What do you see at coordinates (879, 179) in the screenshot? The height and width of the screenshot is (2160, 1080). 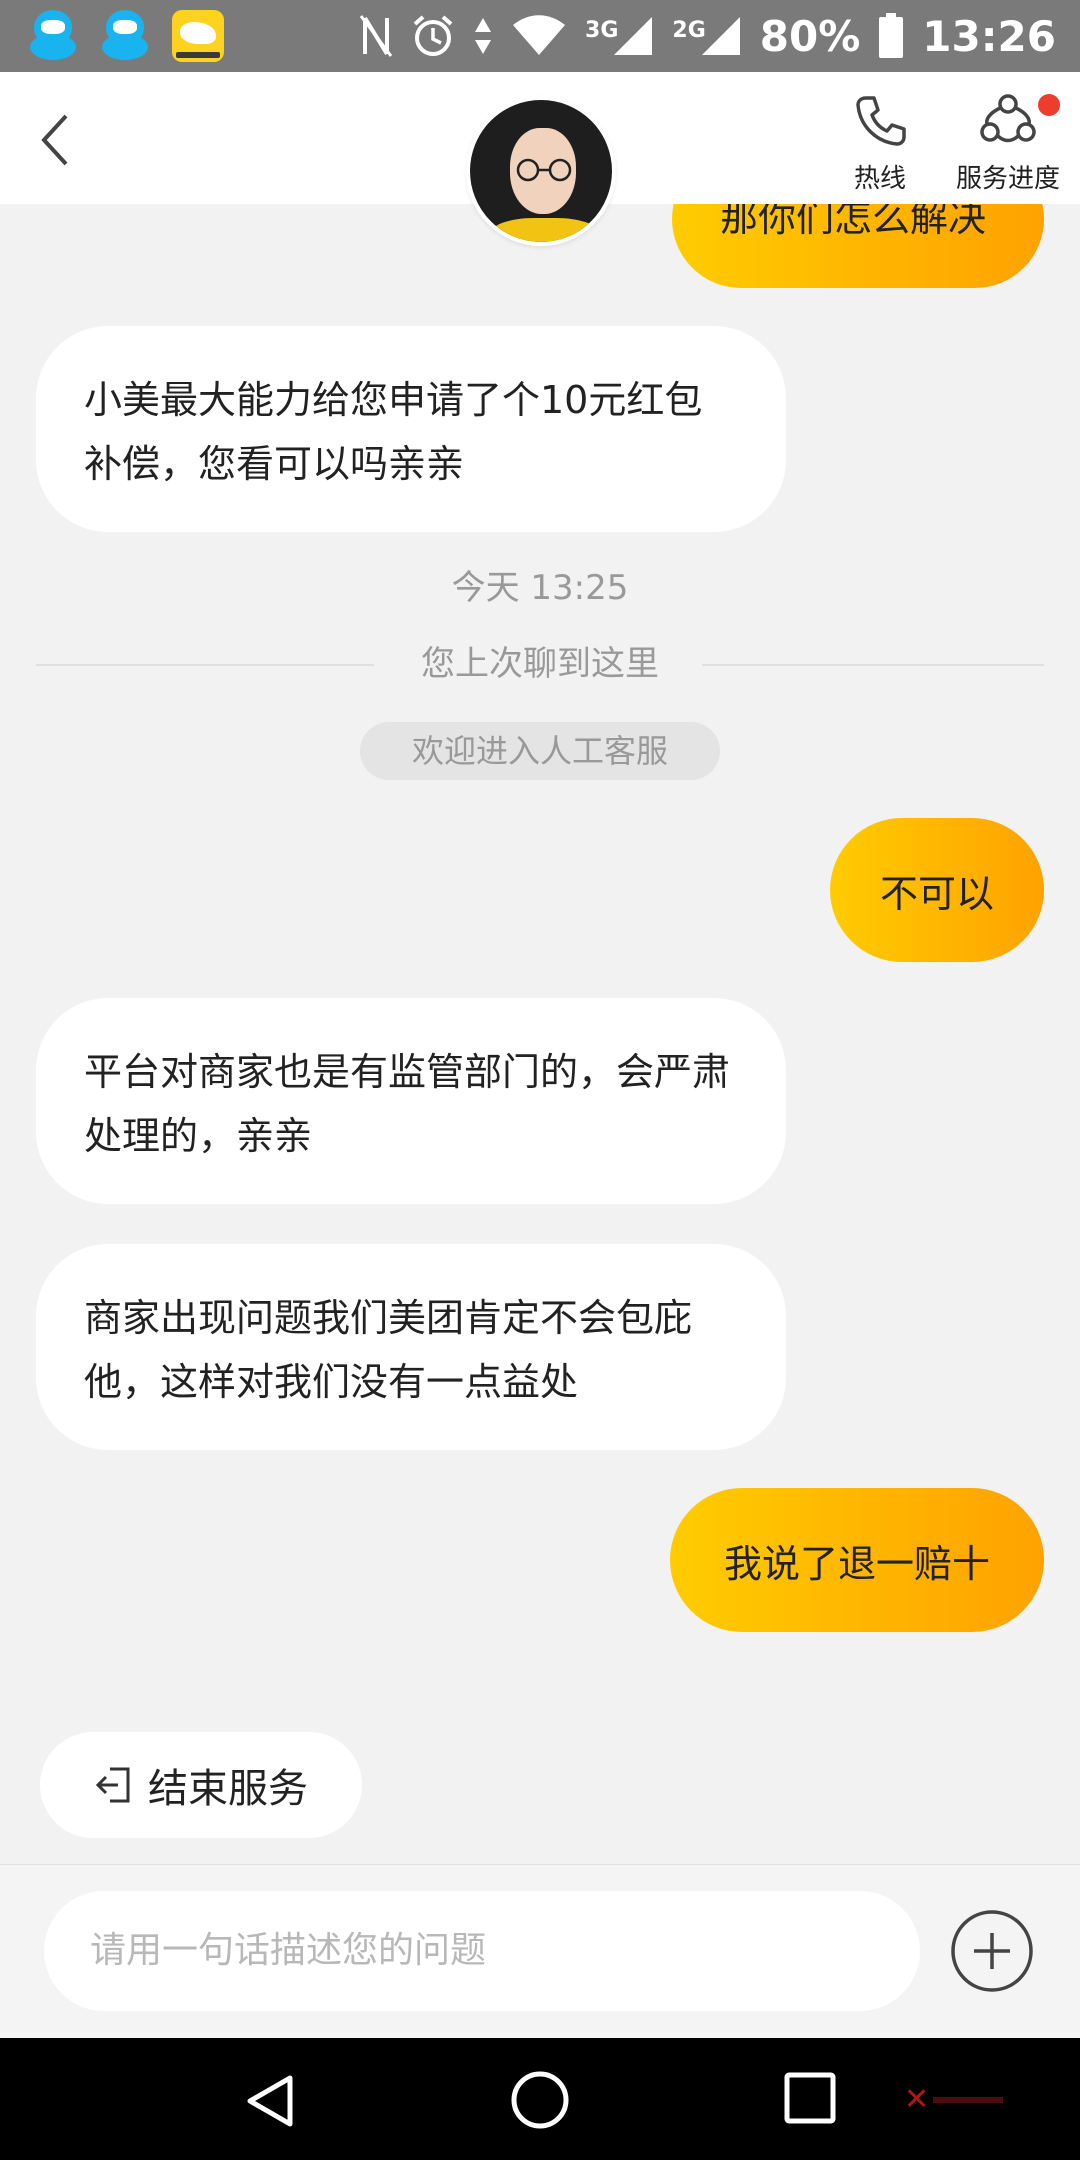 I see `hotline-label: 热线` at bounding box center [879, 179].